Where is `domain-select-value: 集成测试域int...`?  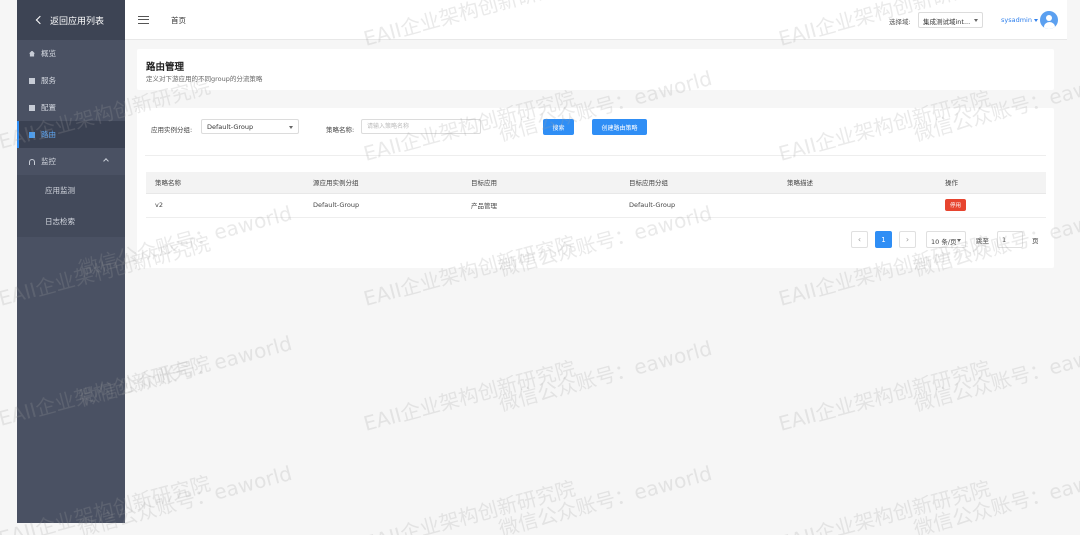 domain-select-value: 集成测试域int... is located at coordinates (947, 22).